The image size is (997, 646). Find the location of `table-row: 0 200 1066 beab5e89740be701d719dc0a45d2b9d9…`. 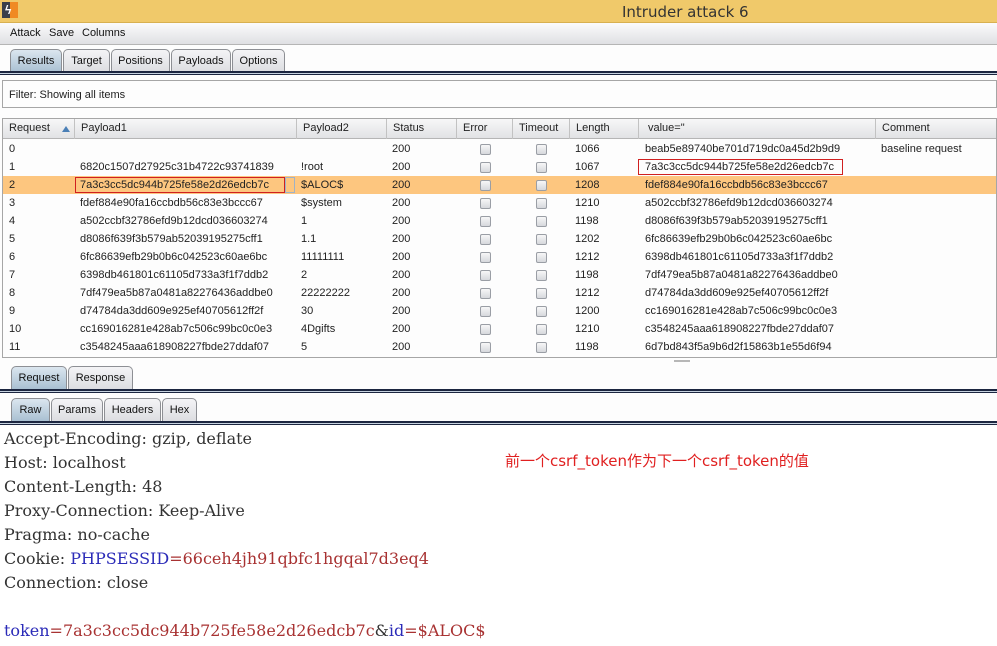

table-row: 0 200 1066 beab5e89740be701d719dc0a45d2b9d9… is located at coordinates (499, 149).